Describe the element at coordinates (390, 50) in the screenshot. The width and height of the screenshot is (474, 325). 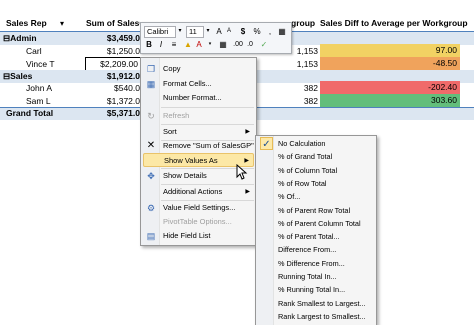
I see `row-carl-diff: 97.00` at that location.